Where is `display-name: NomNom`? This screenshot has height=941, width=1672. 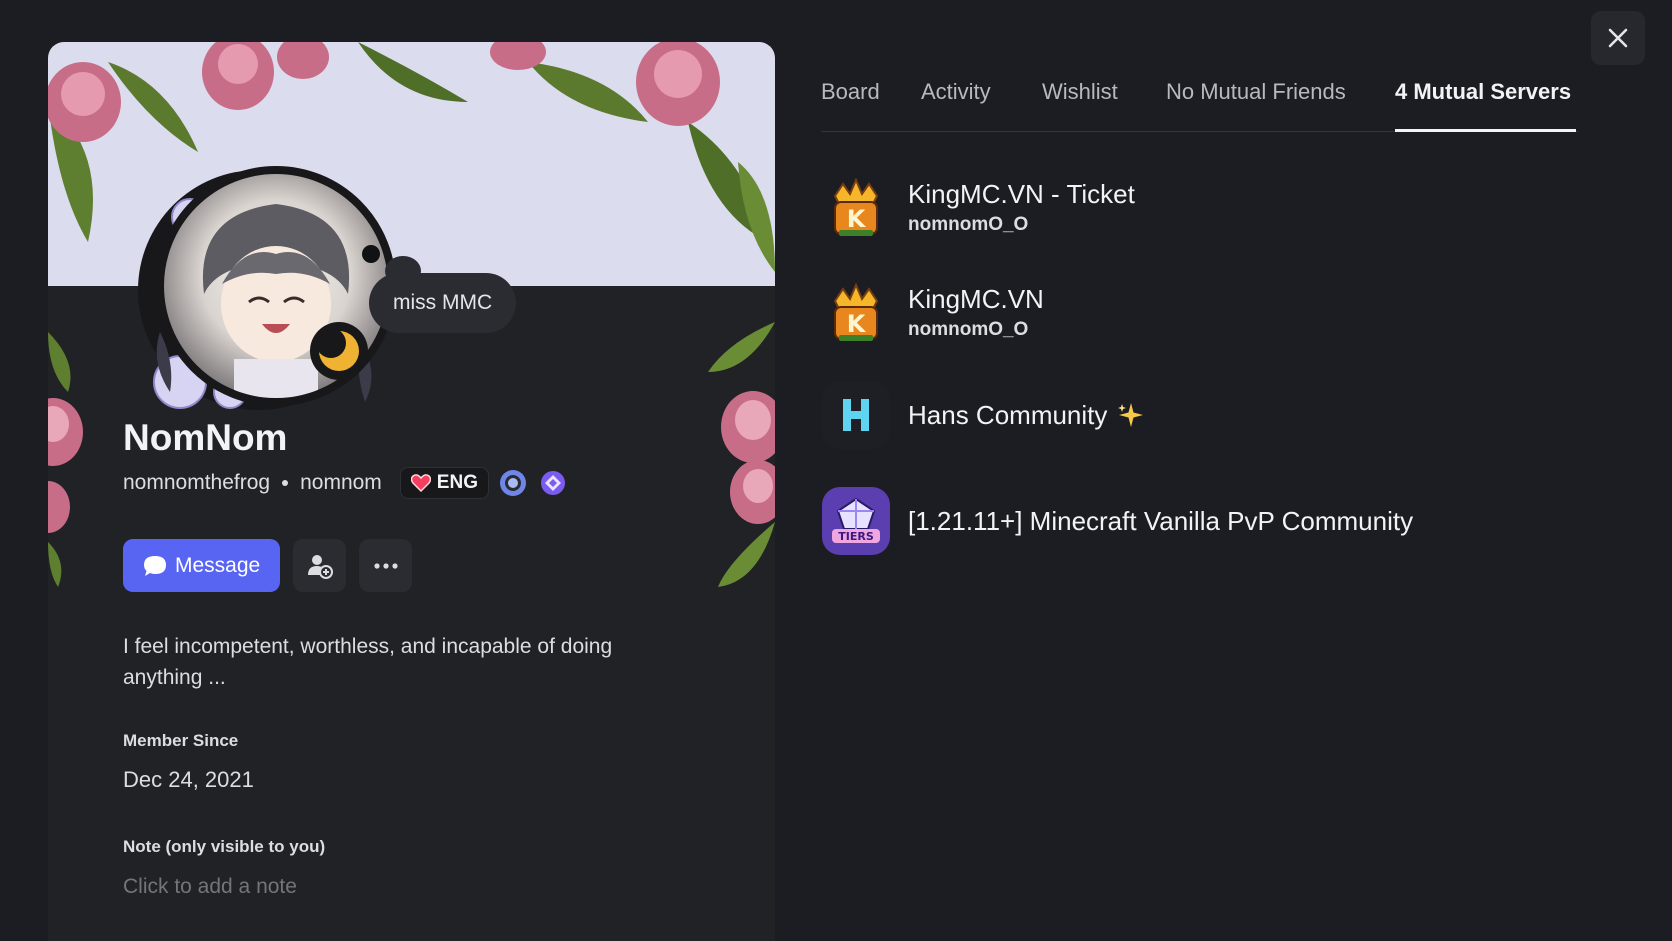 display-name: NomNom is located at coordinates (205, 437).